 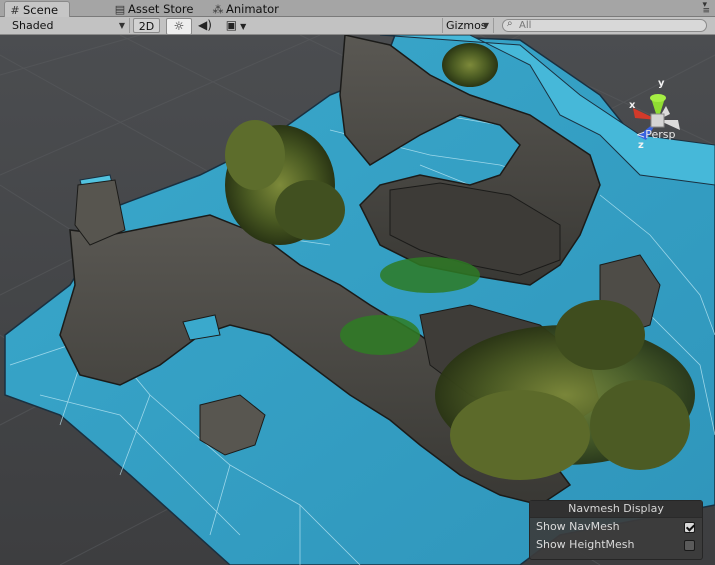 I want to click on effects-dropdown: ▣ ▼, so click(x=236, y=25).